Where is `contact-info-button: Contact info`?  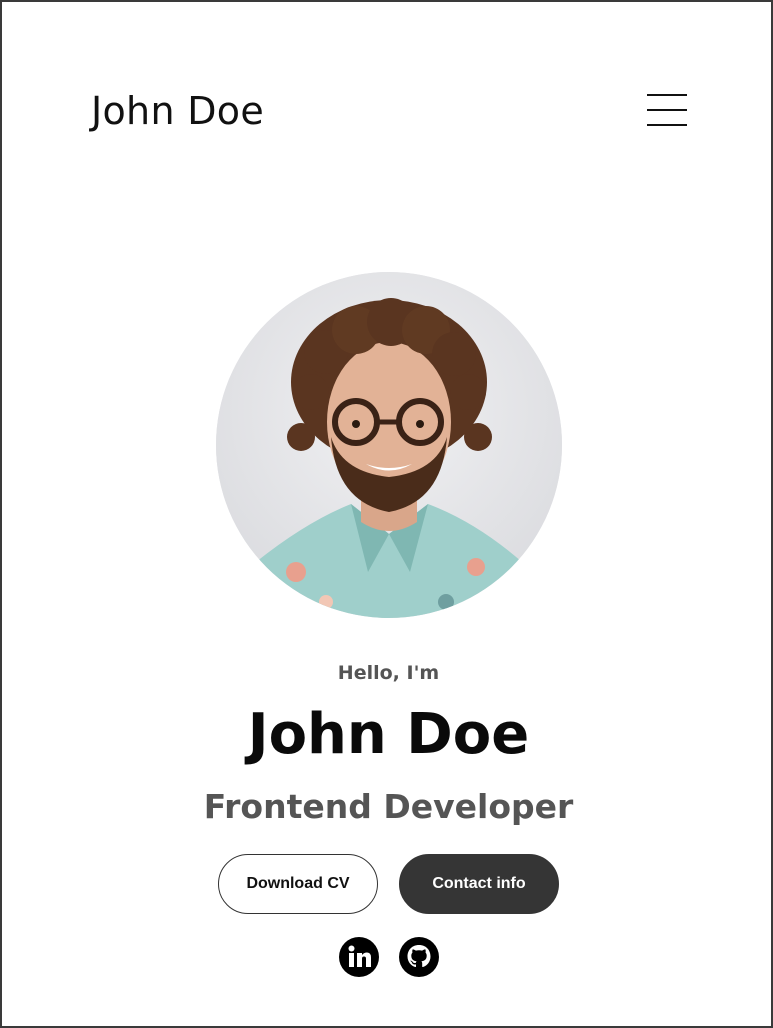 contact-info-button: Contact info is located at coordinates (479, 884).